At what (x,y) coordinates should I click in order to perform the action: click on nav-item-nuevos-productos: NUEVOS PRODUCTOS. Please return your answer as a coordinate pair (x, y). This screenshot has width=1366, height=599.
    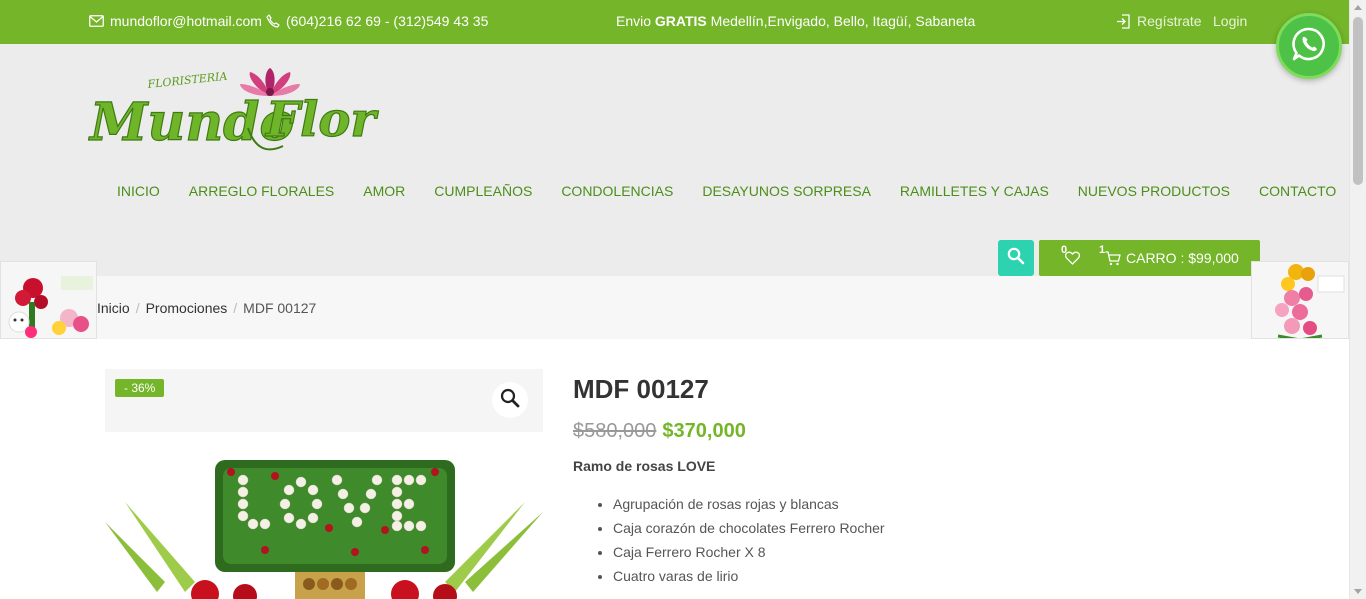
    Looking at the image, I should click on (1154, 191).